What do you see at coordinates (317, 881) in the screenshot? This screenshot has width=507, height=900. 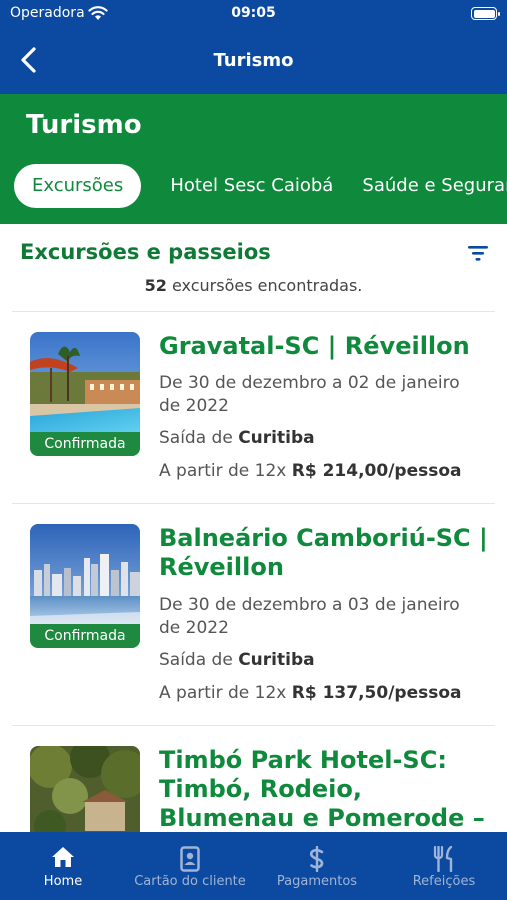 I see `tabbar-label: Pagamentos` at bounding box center [317, 881].